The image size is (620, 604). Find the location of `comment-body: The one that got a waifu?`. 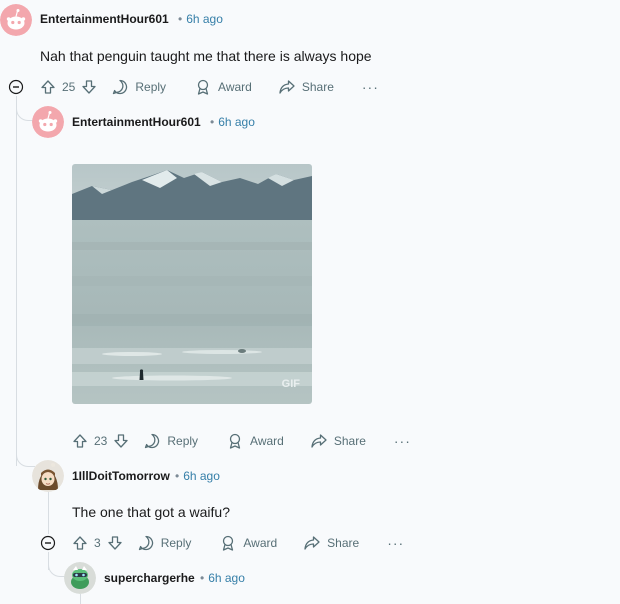

comment-body: The one that got a waifu? is located at coordinates (151, 512).